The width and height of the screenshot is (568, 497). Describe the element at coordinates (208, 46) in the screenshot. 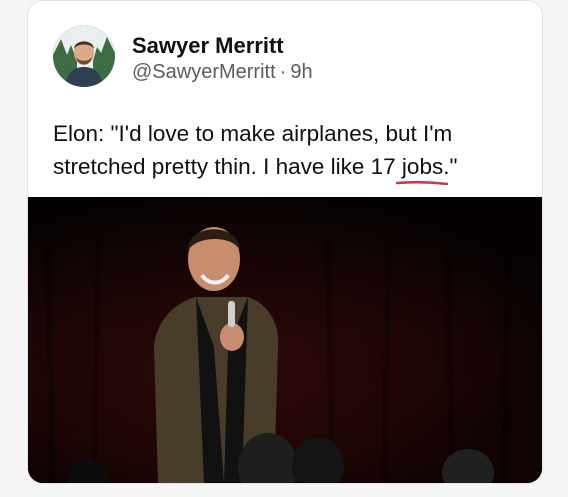

I see `author-name: Sawyer Merritt` at that location.